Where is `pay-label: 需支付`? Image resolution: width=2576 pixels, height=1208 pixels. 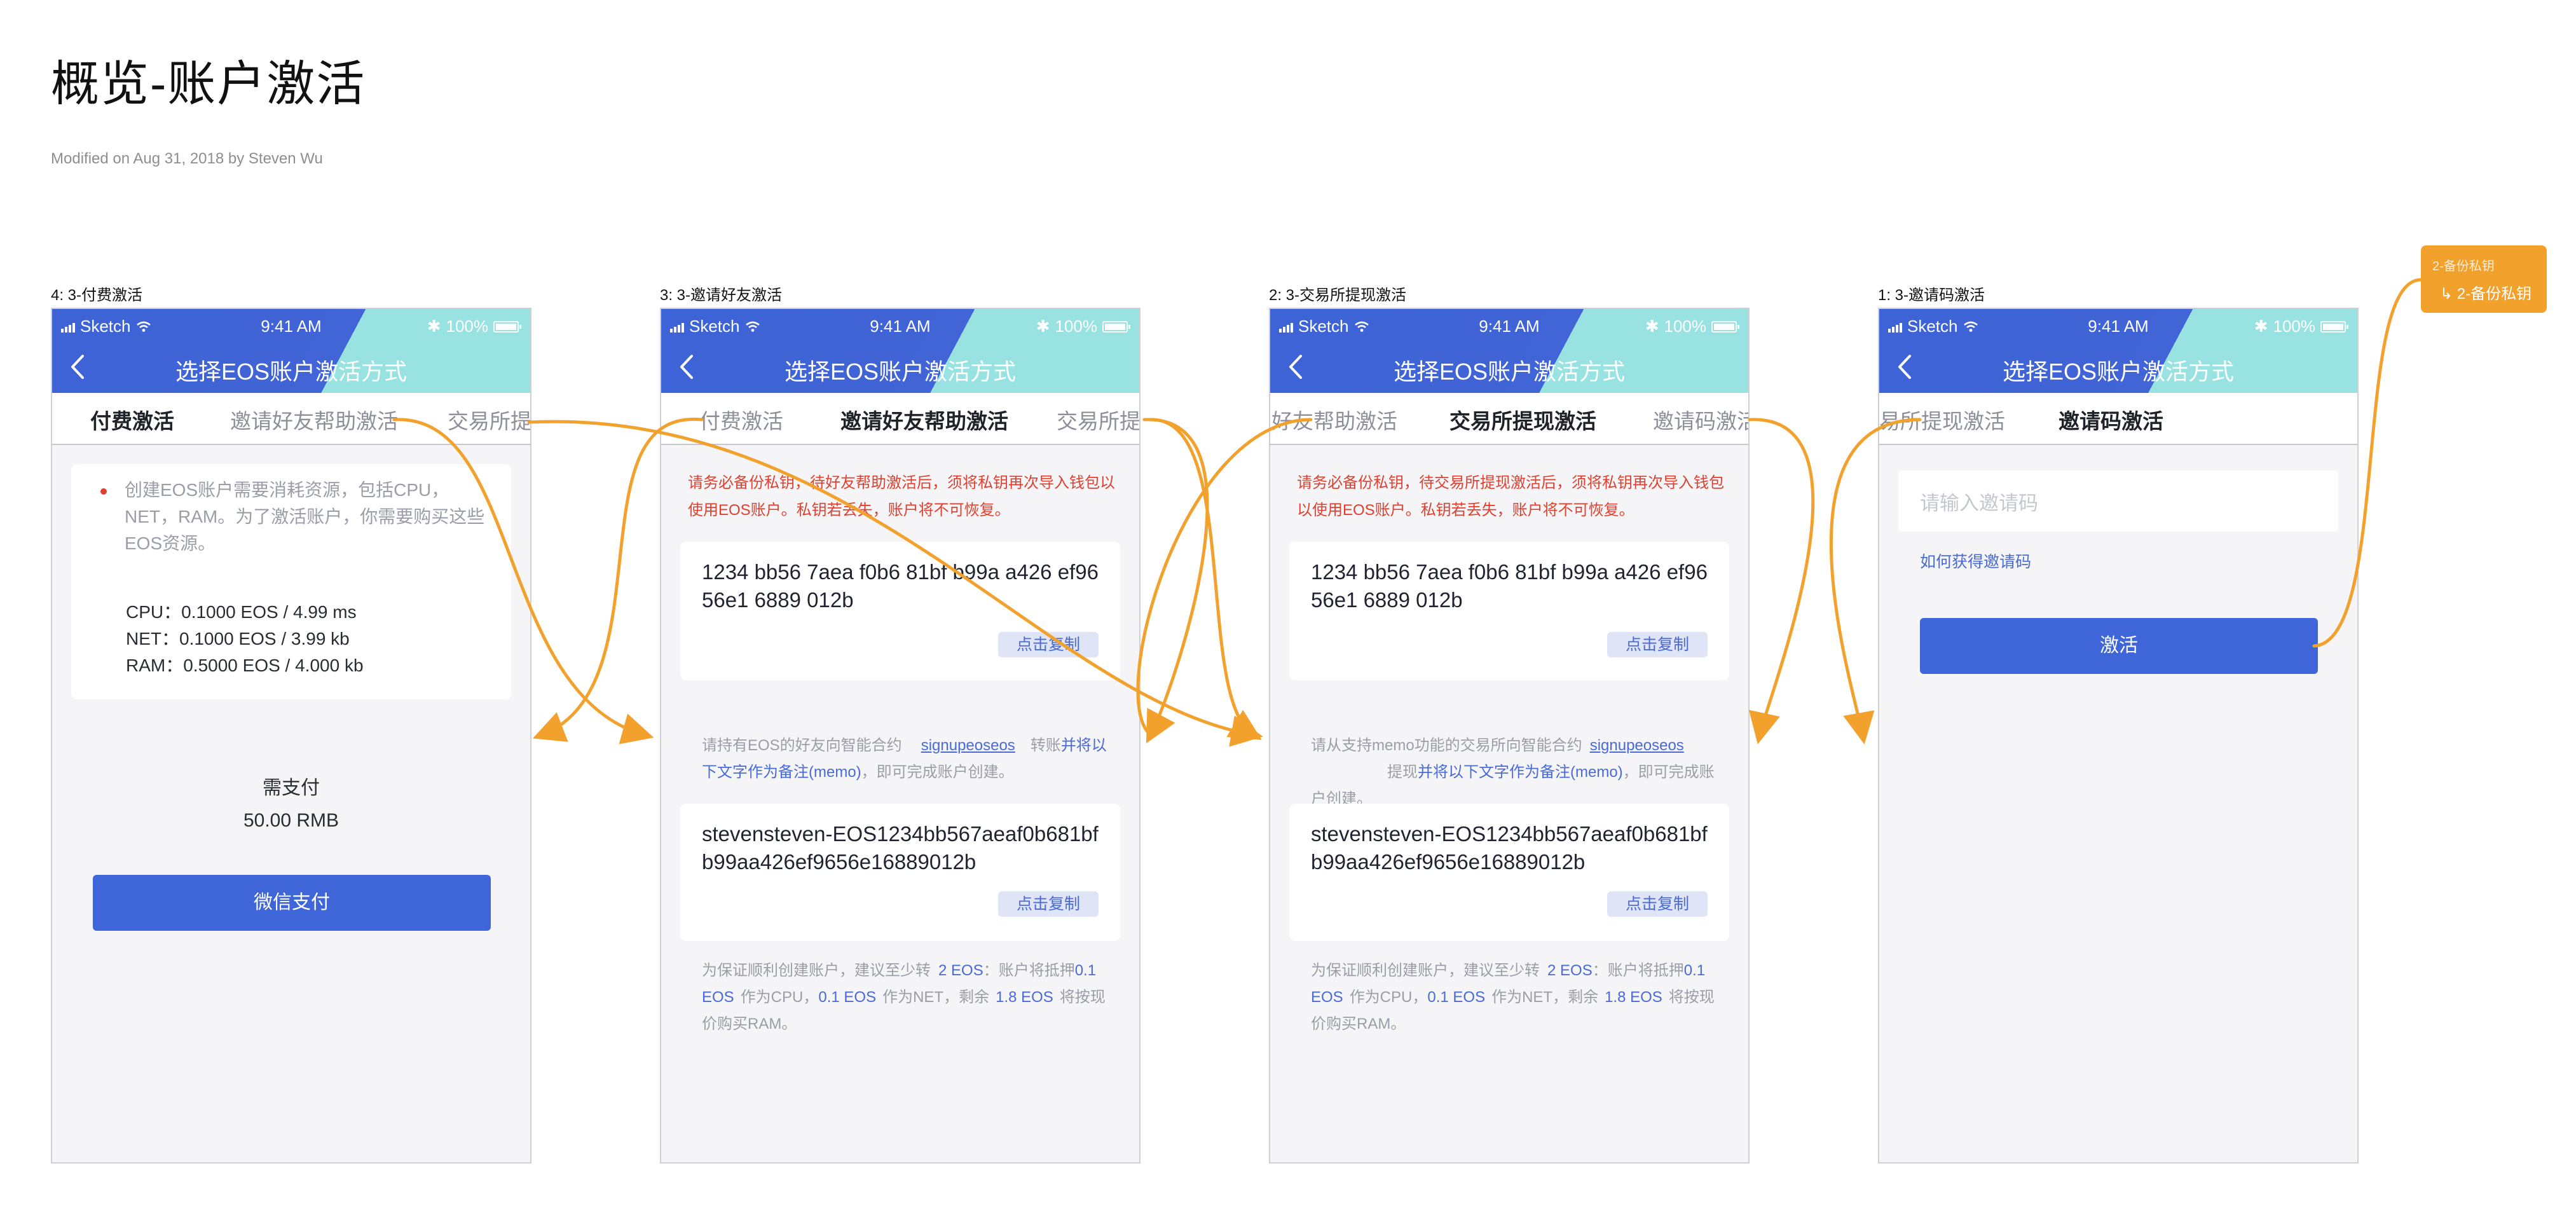
pay-label: 需支付 is located at coordinates (291, 789).